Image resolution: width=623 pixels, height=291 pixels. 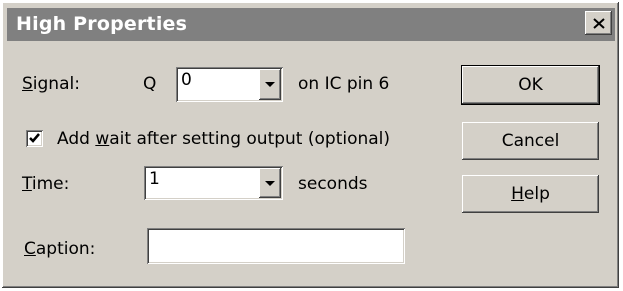 I want to click on add-wait-checkbox, so click(x=34, y=138).